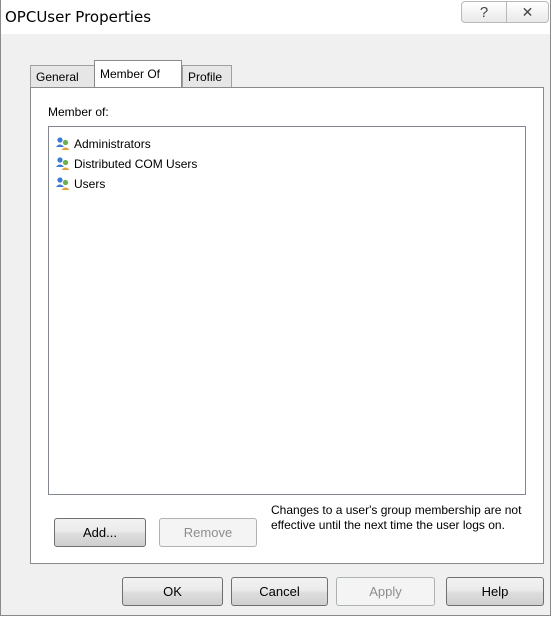 This screenshot has width=551, height=617. I want to click on remove-button: Remove, so click(208, 532).